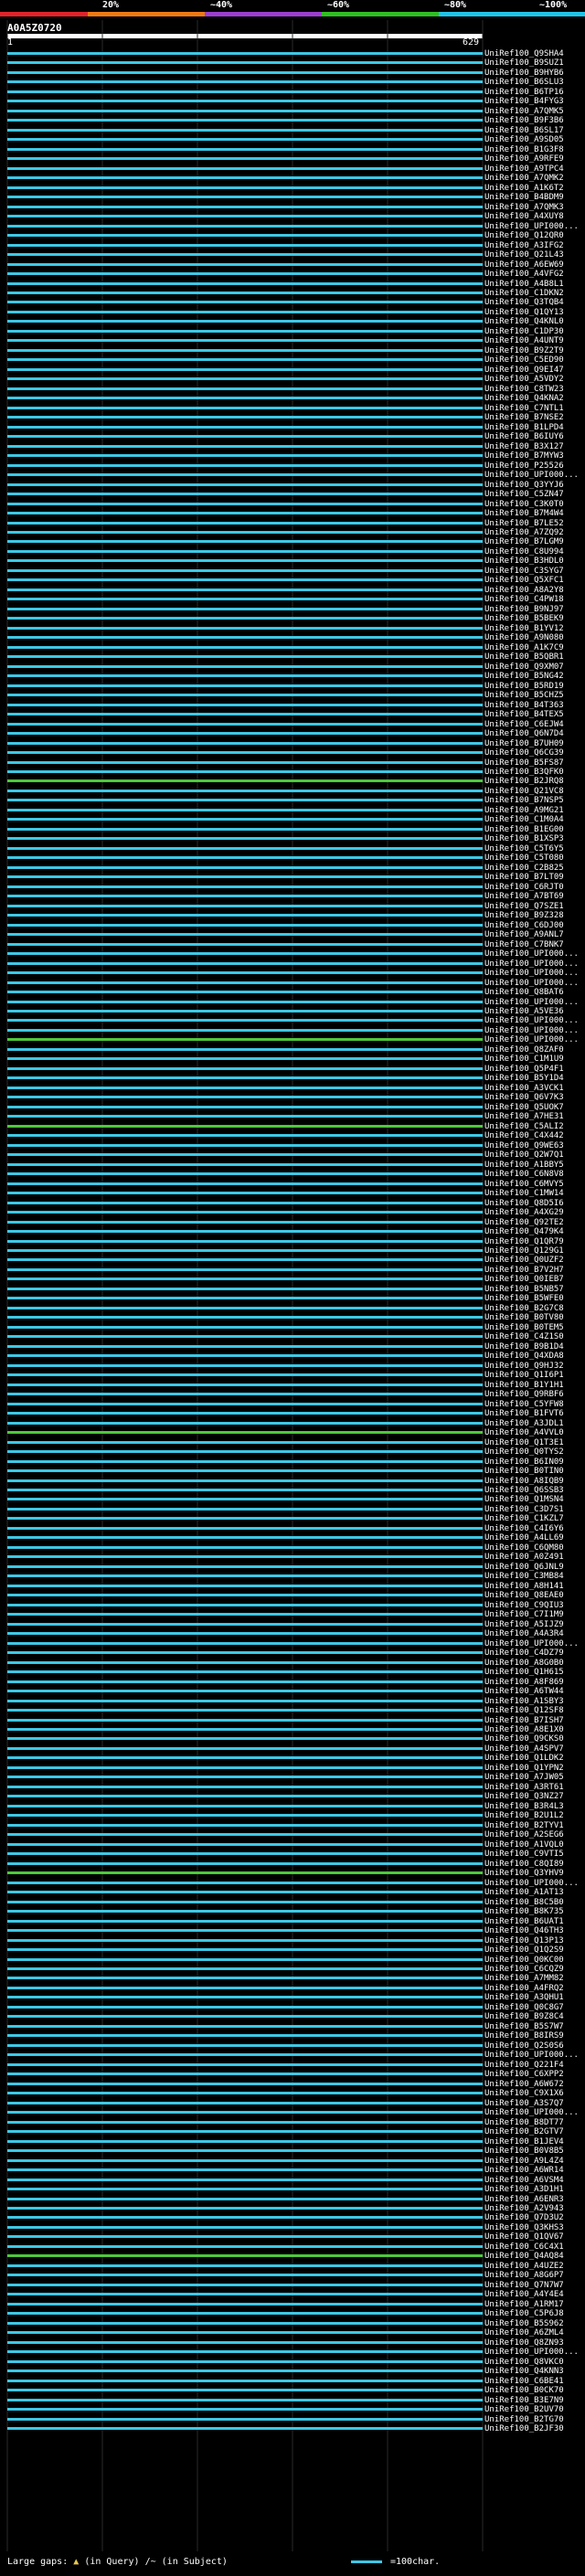 Image resolution: width=585 pixels, height=2576 pixels. I want to click on hit-label-206: UniRef100_B5S7W7, so click(524, 2026).